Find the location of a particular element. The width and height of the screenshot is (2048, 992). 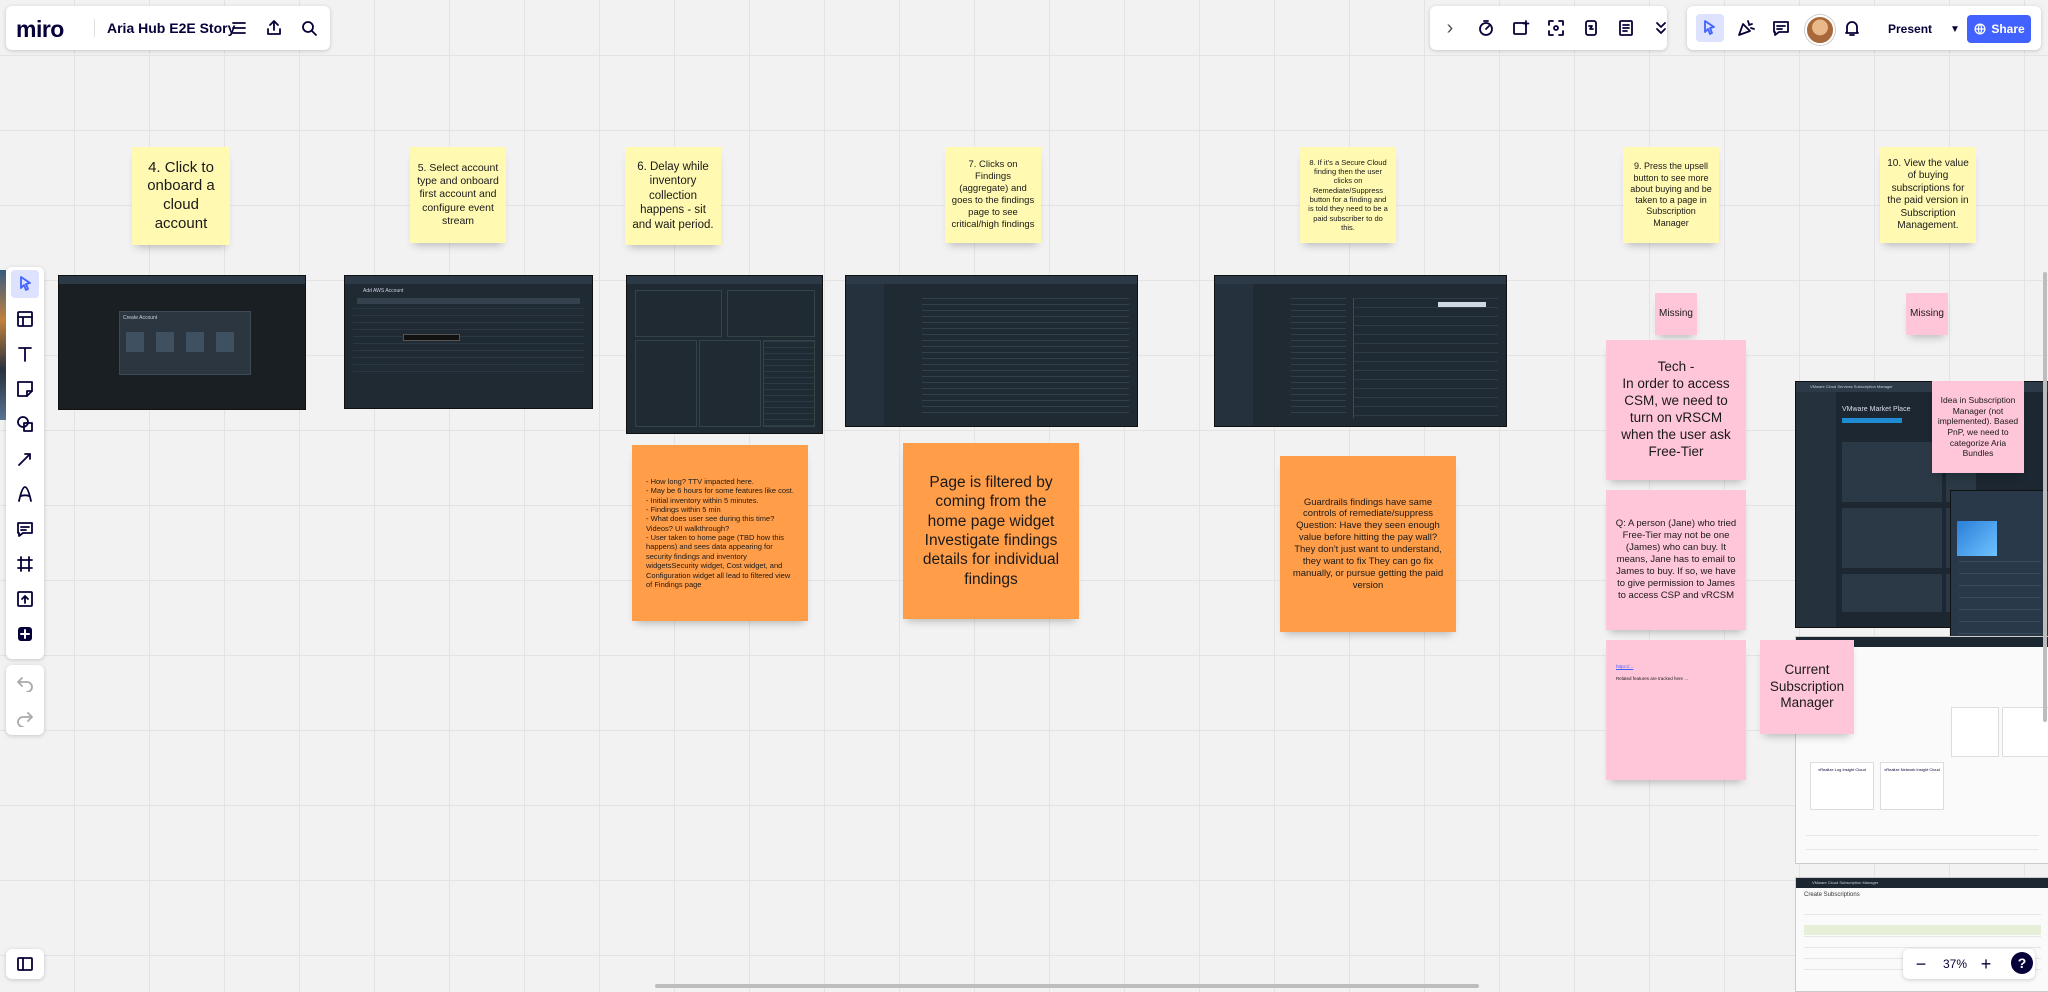

product-card: vRealize Log Insight Cloud is located at coordinates (1842, 786).